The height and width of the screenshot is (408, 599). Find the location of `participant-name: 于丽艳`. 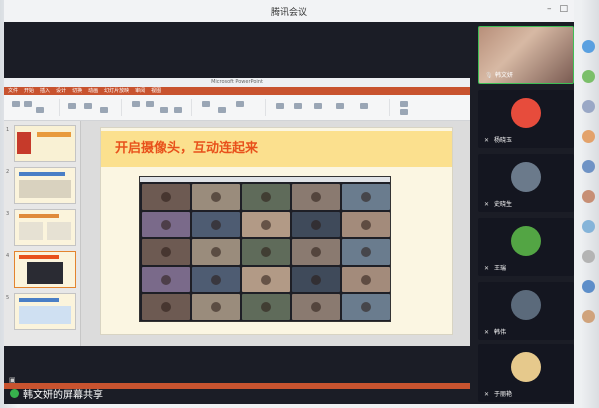

participant-name: 于丽艳 is located at coordinates (503, 394).